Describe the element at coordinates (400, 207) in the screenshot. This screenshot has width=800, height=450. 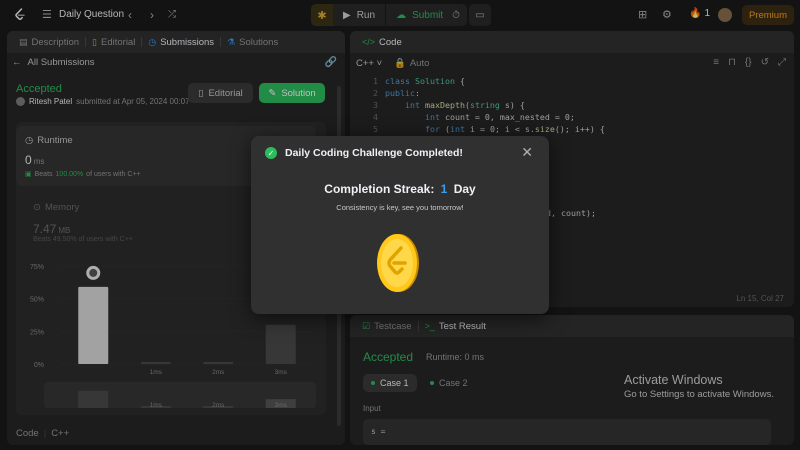
I see `modal-message: Consistency is key, see you tomorrow!` at that location.